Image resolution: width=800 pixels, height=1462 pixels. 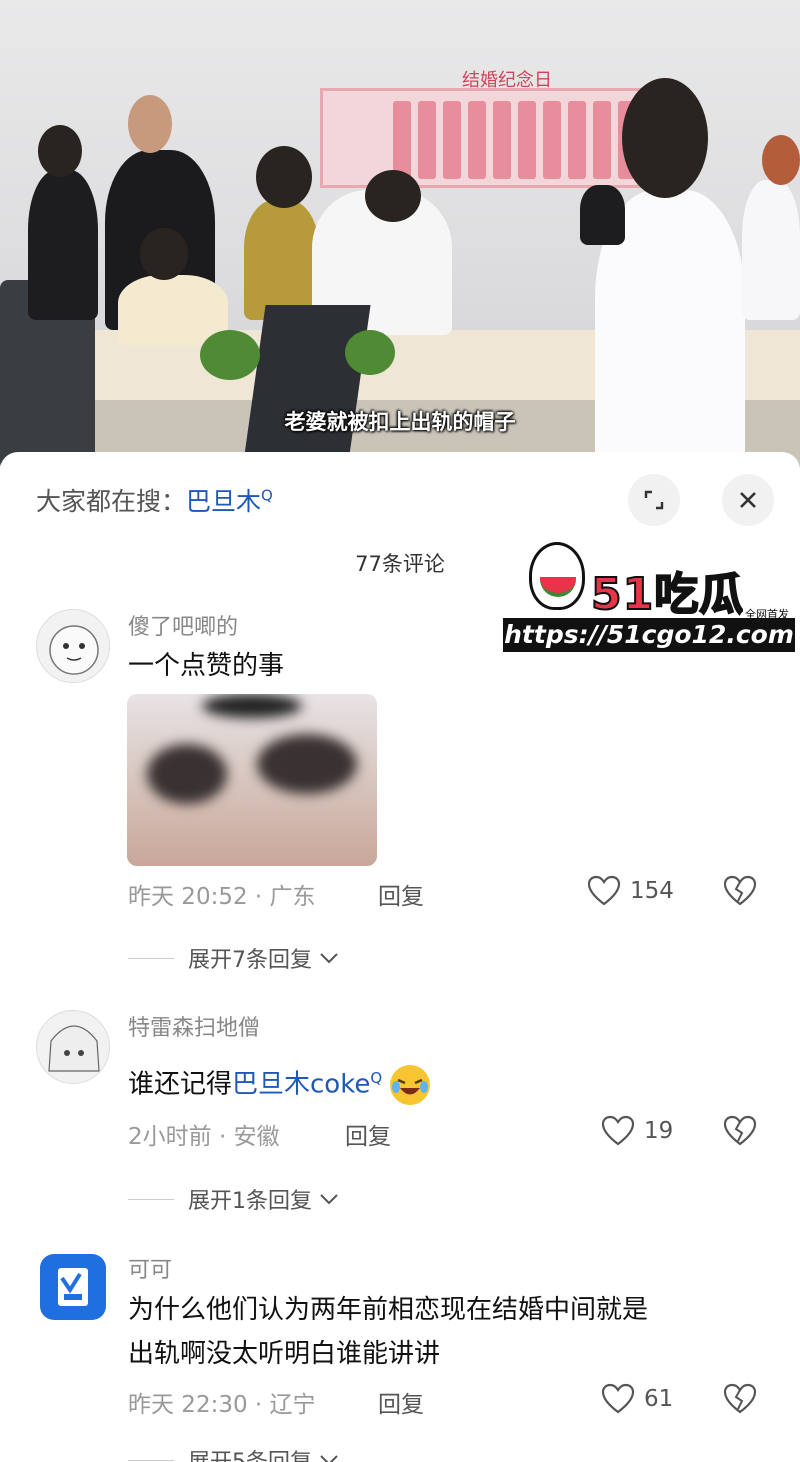 I want to click on watermelon-mascot-icon, so click(x=557, y=576).